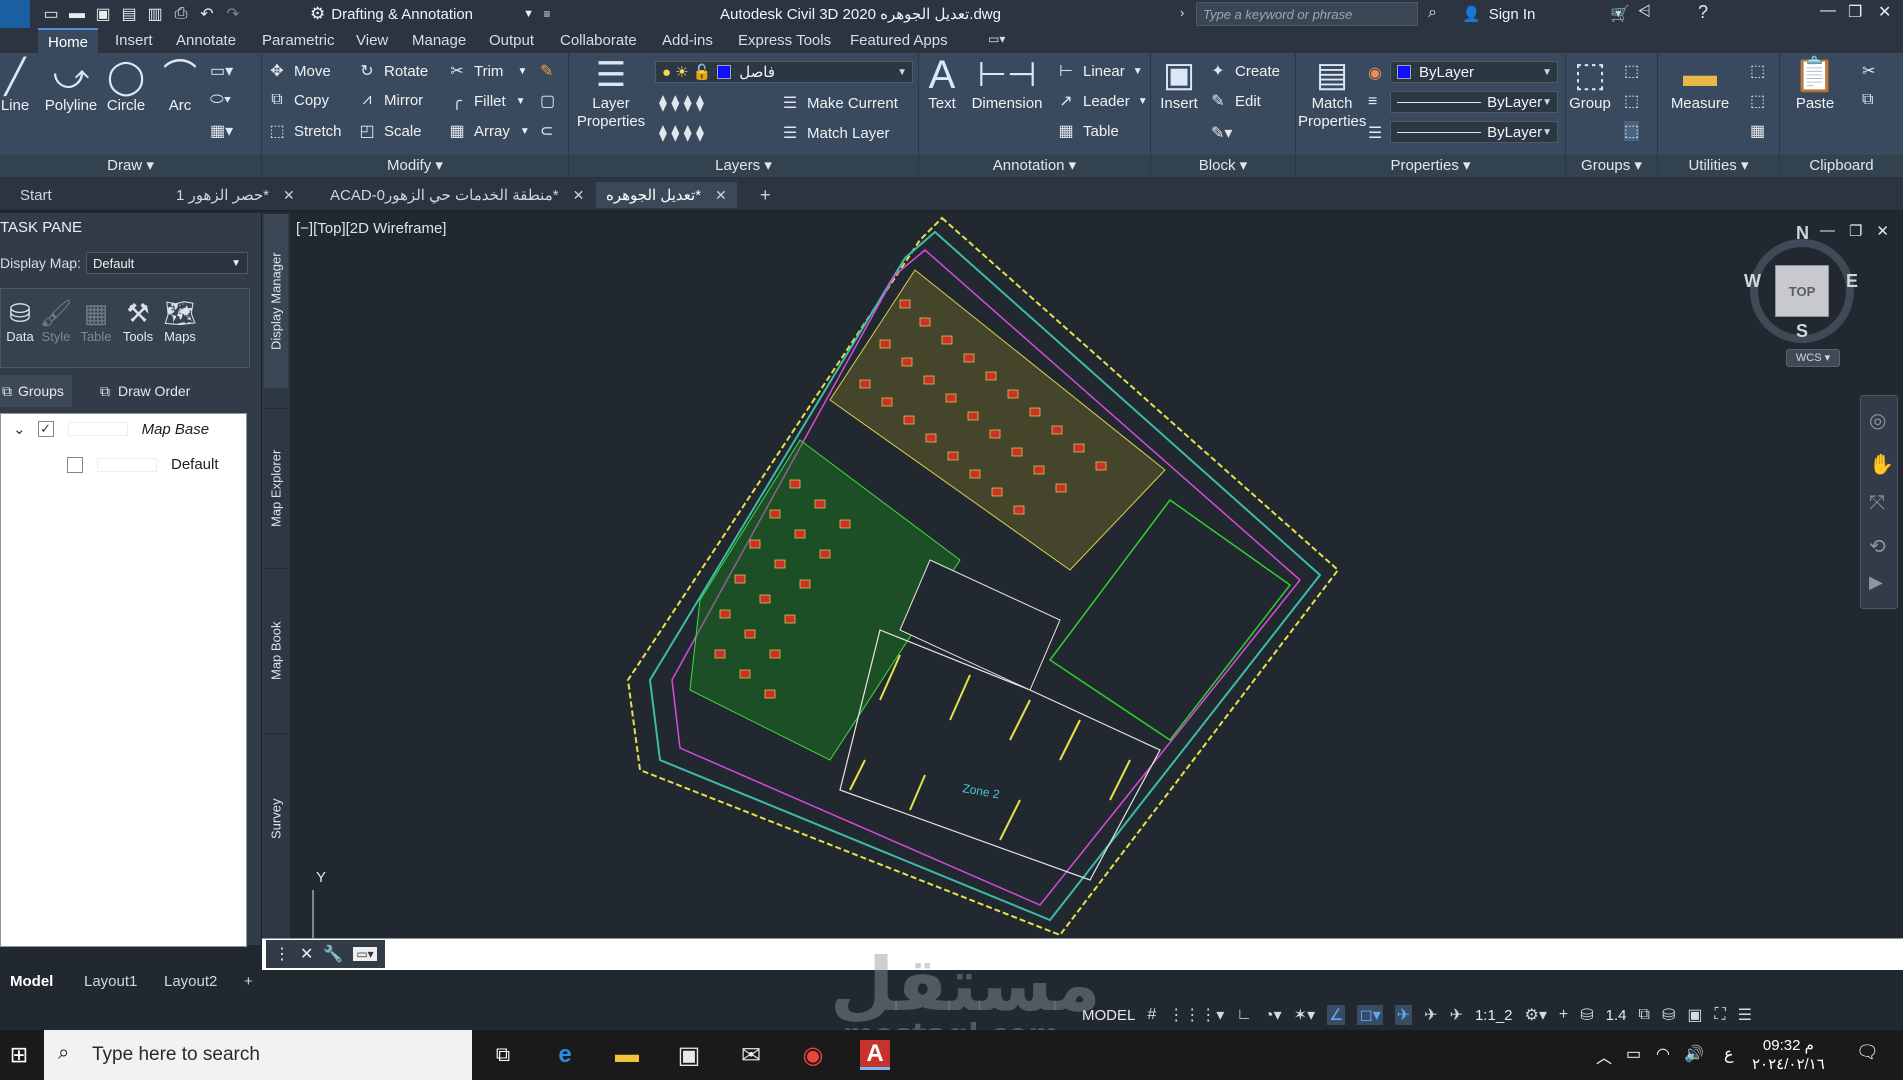 The width and height of the screenshot is (1903, 1080). Describe the element at coordinates (486, 71) in the screenshot. I see `trim-button: ✂ Trim ▼` at that location.